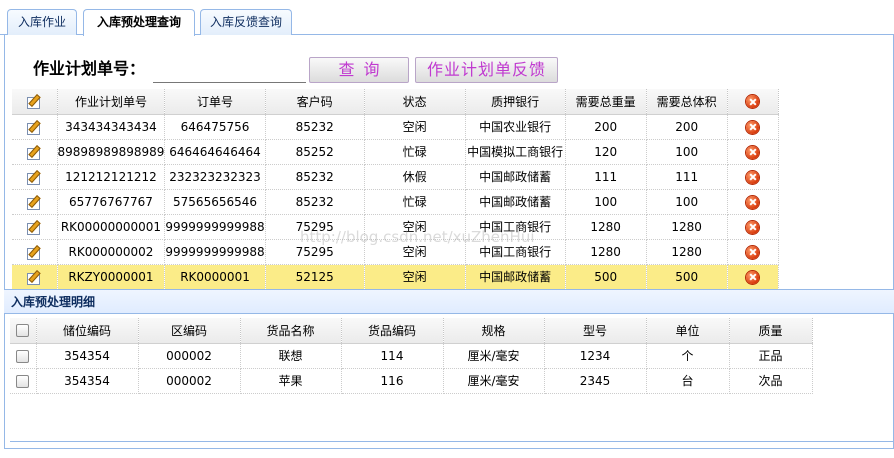 Image resolution: width=894 pixels, height=458 pixels. I want to click on column-header: 区编码, so click(189, 331).